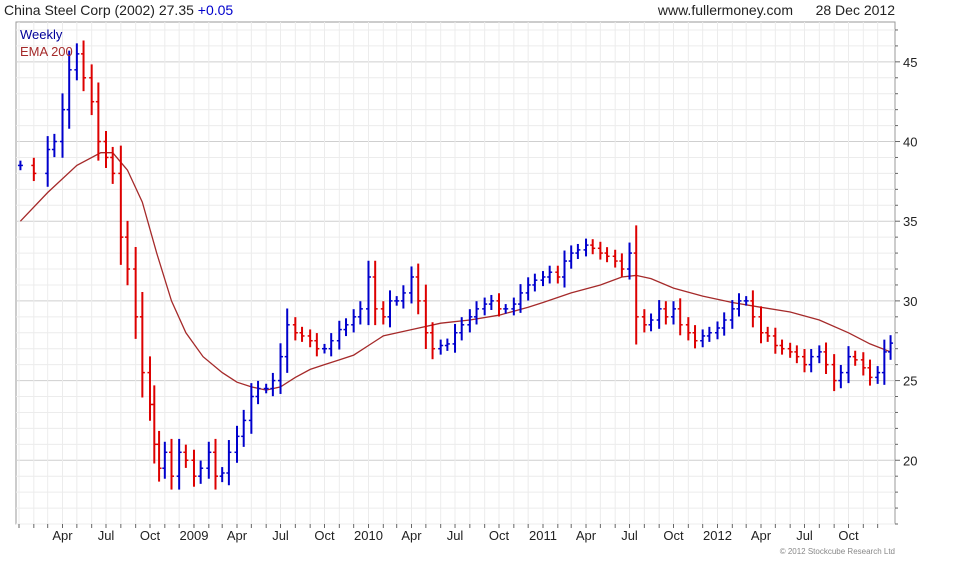 This screenshot has height=565, width=980. I want to click on chart-title: China Steel Corp (2002) 27.35 +0.05, so click(118, 10).